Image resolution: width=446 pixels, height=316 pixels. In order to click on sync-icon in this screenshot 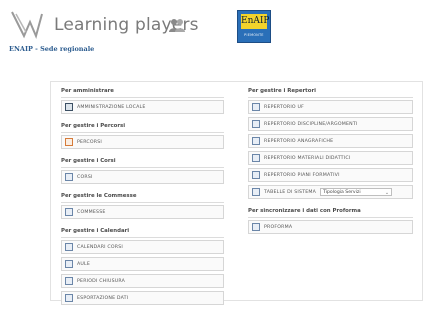, I will do `click(256, 227)`.